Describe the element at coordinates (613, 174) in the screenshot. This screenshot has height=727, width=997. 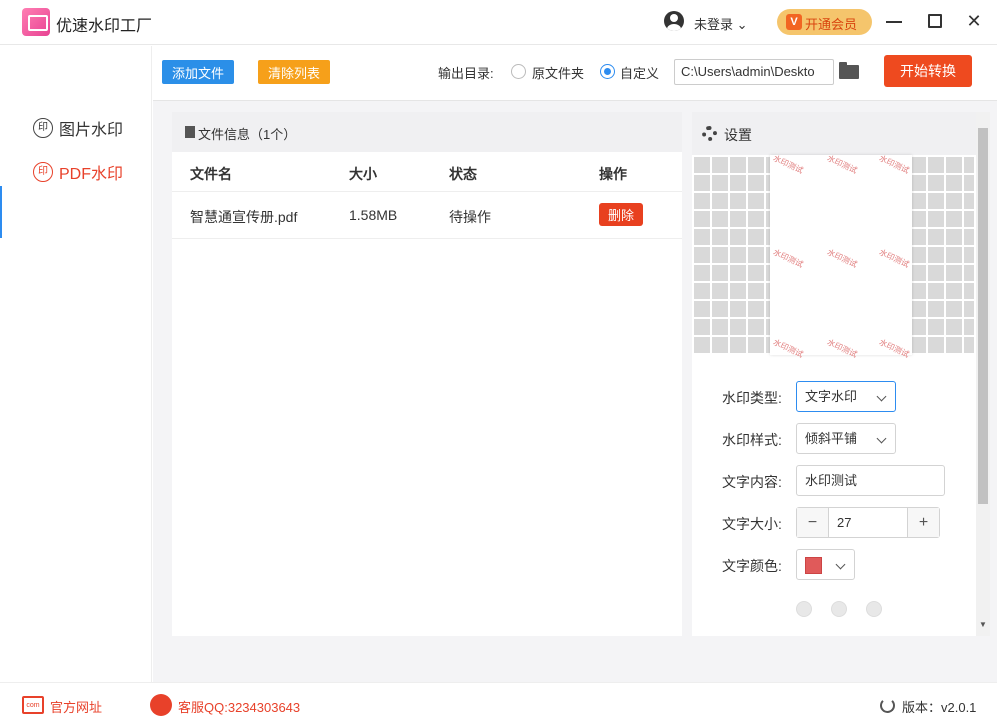
I see `column-header: 操作` at that location.